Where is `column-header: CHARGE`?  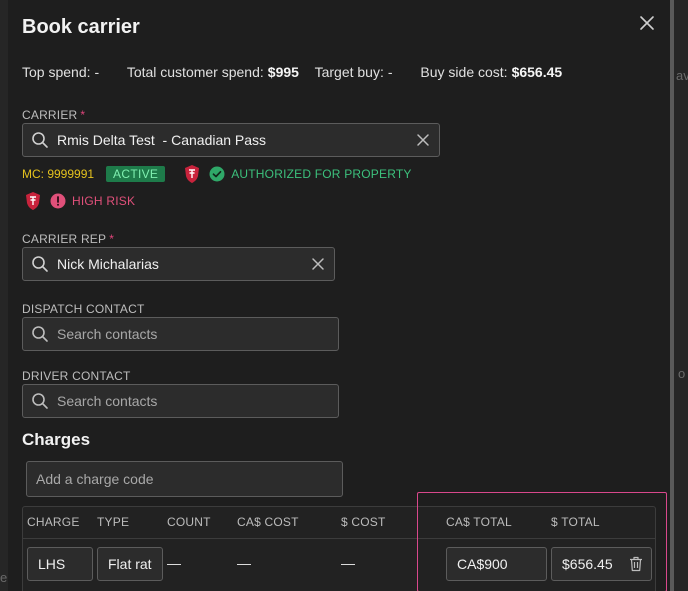 column-header: CHARGE is located at coordinates (53, 522).